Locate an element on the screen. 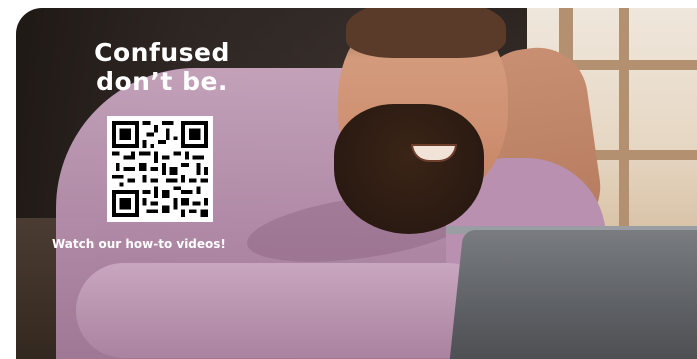 This screenshot has width=697, height=359. man-beard is located at coordinates (409, 169).